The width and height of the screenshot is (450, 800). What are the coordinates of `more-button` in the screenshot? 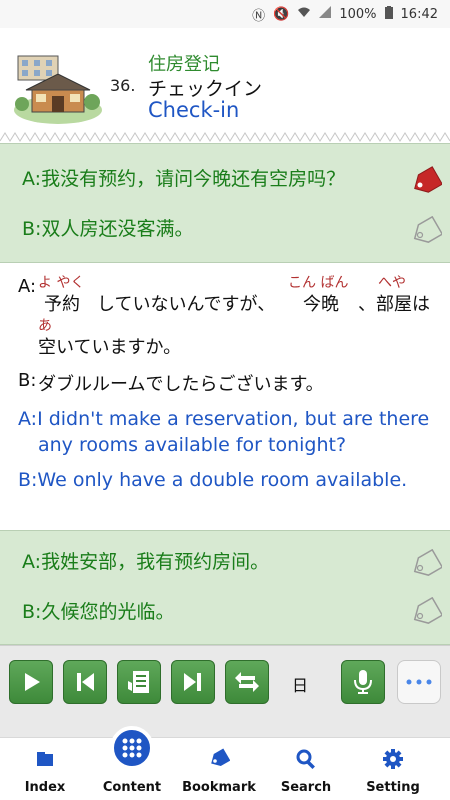 It's located at (419, 682).